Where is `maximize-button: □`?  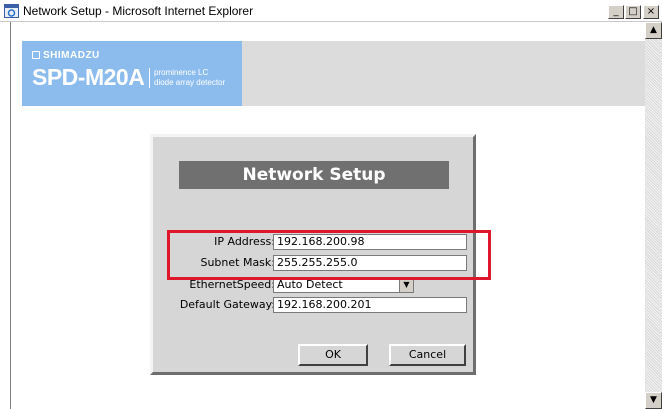
maximize-button: □ is located at coordinates (633, 12).